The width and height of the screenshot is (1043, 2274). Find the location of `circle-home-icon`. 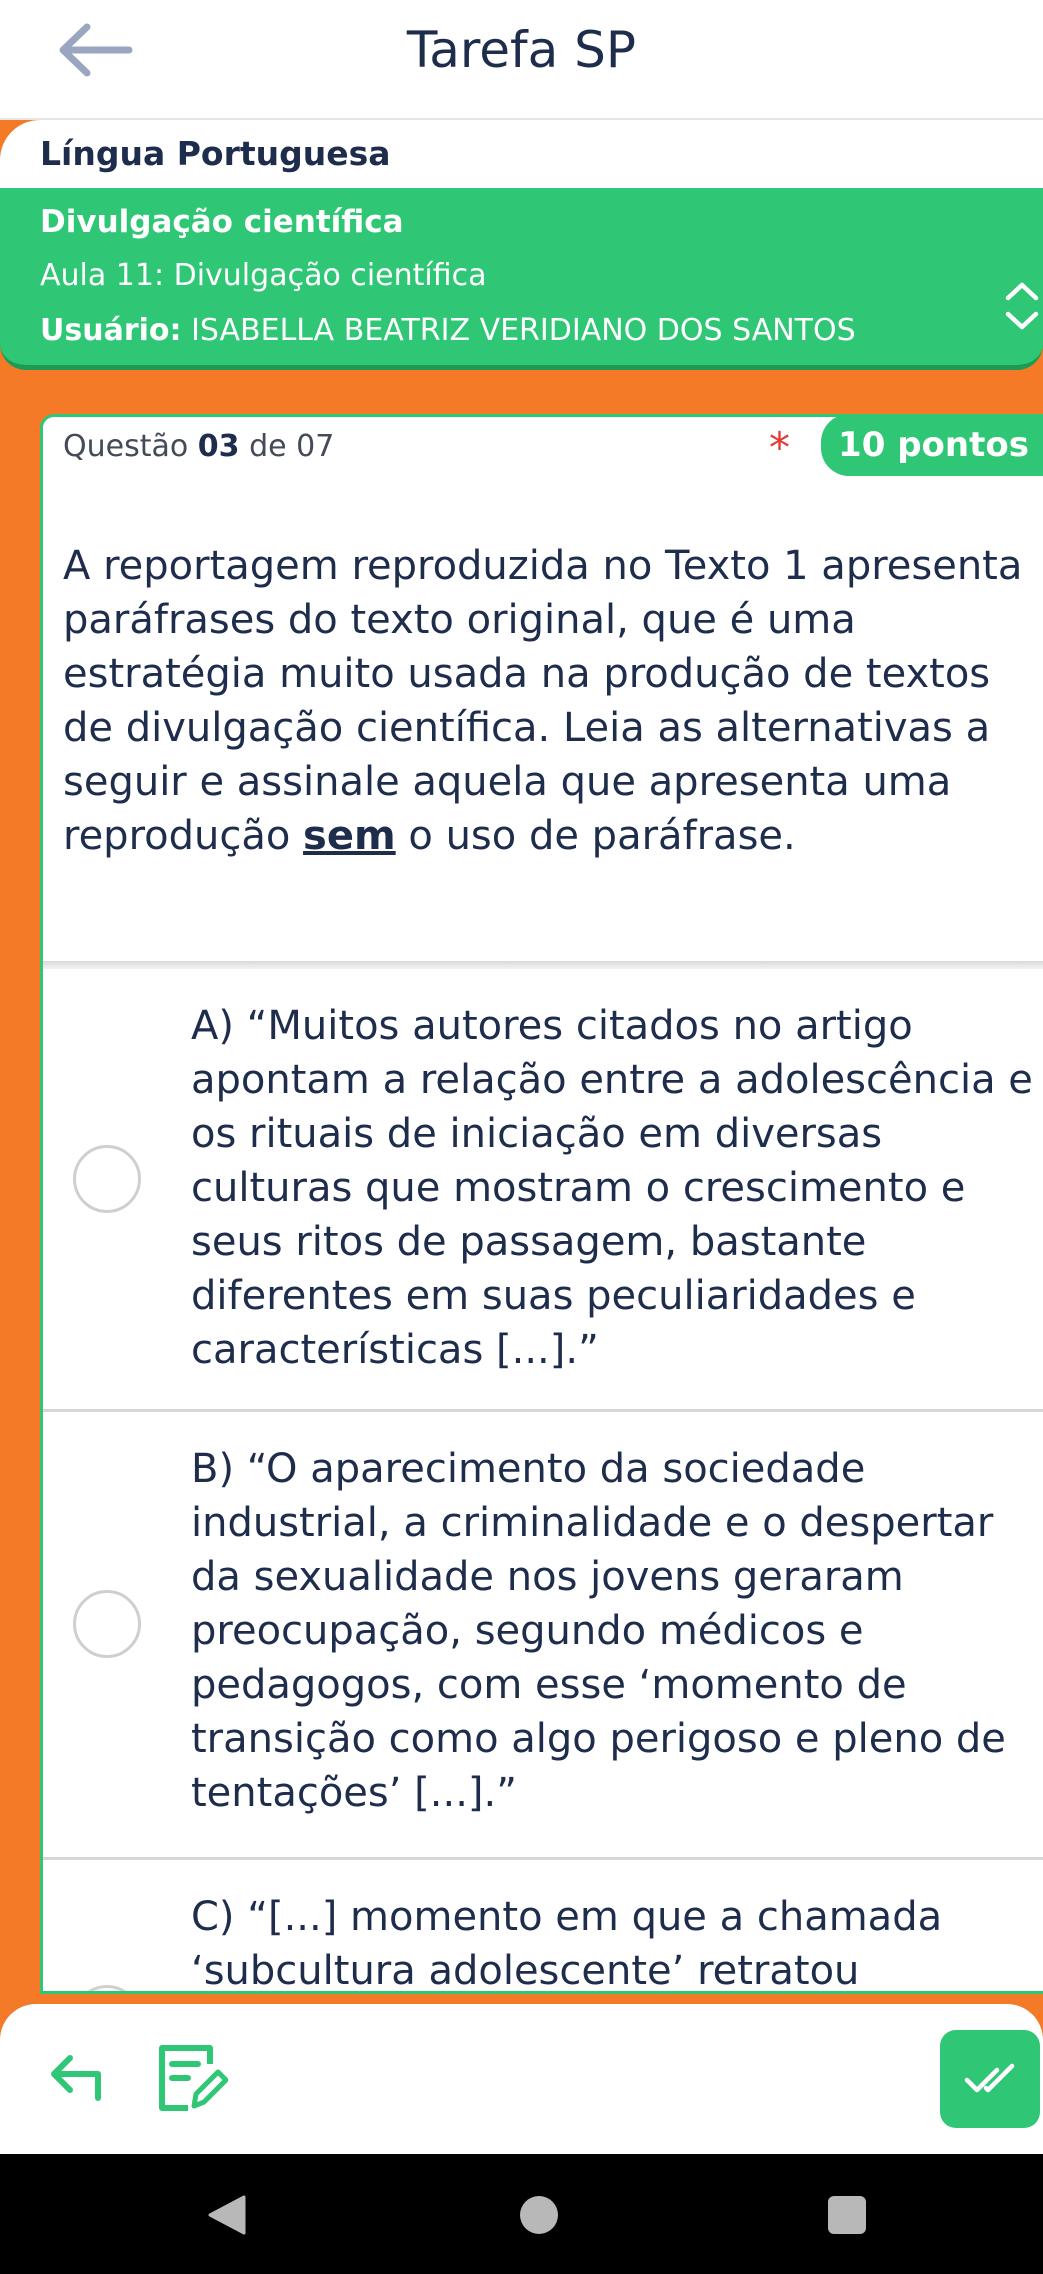

circle-home-icon is located at coordinates (539, 2215).